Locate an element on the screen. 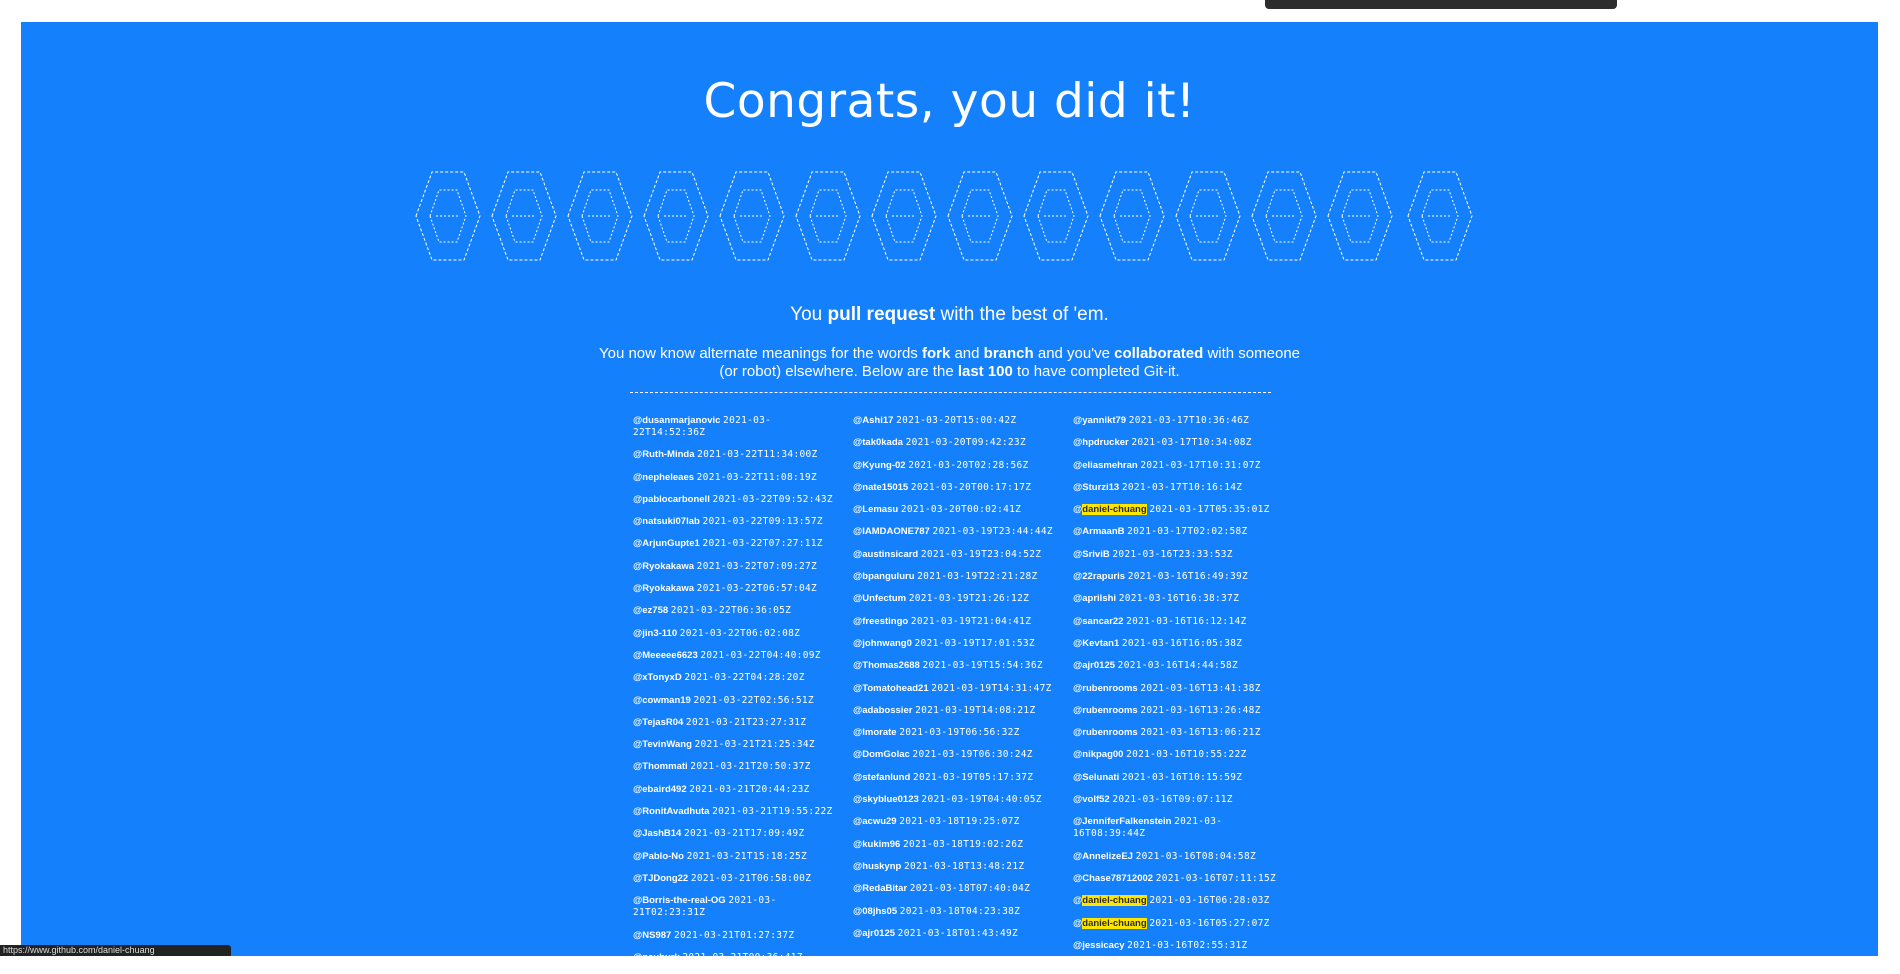 This screenshot has width=1900, height=974. completion-timestamp: 2021-03-16T16:49:39Z is located at coordinates (1188, 577).